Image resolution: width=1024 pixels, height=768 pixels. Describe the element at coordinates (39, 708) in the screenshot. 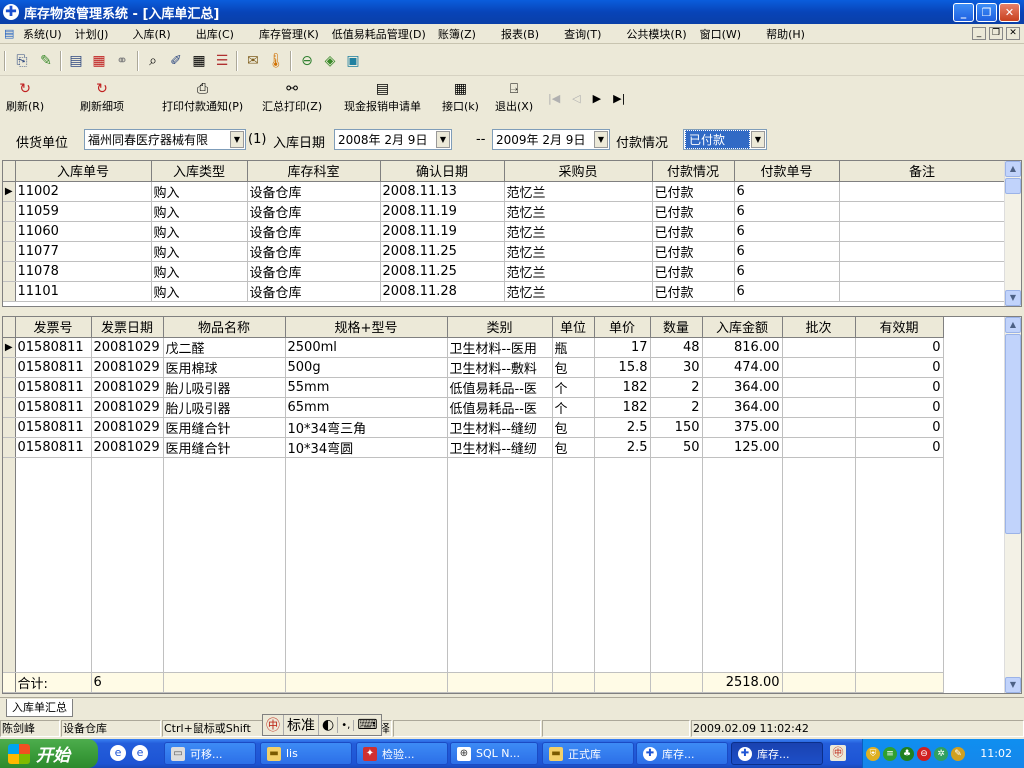

I see `tab-receipt-summary: 入库单汇总` at that location.